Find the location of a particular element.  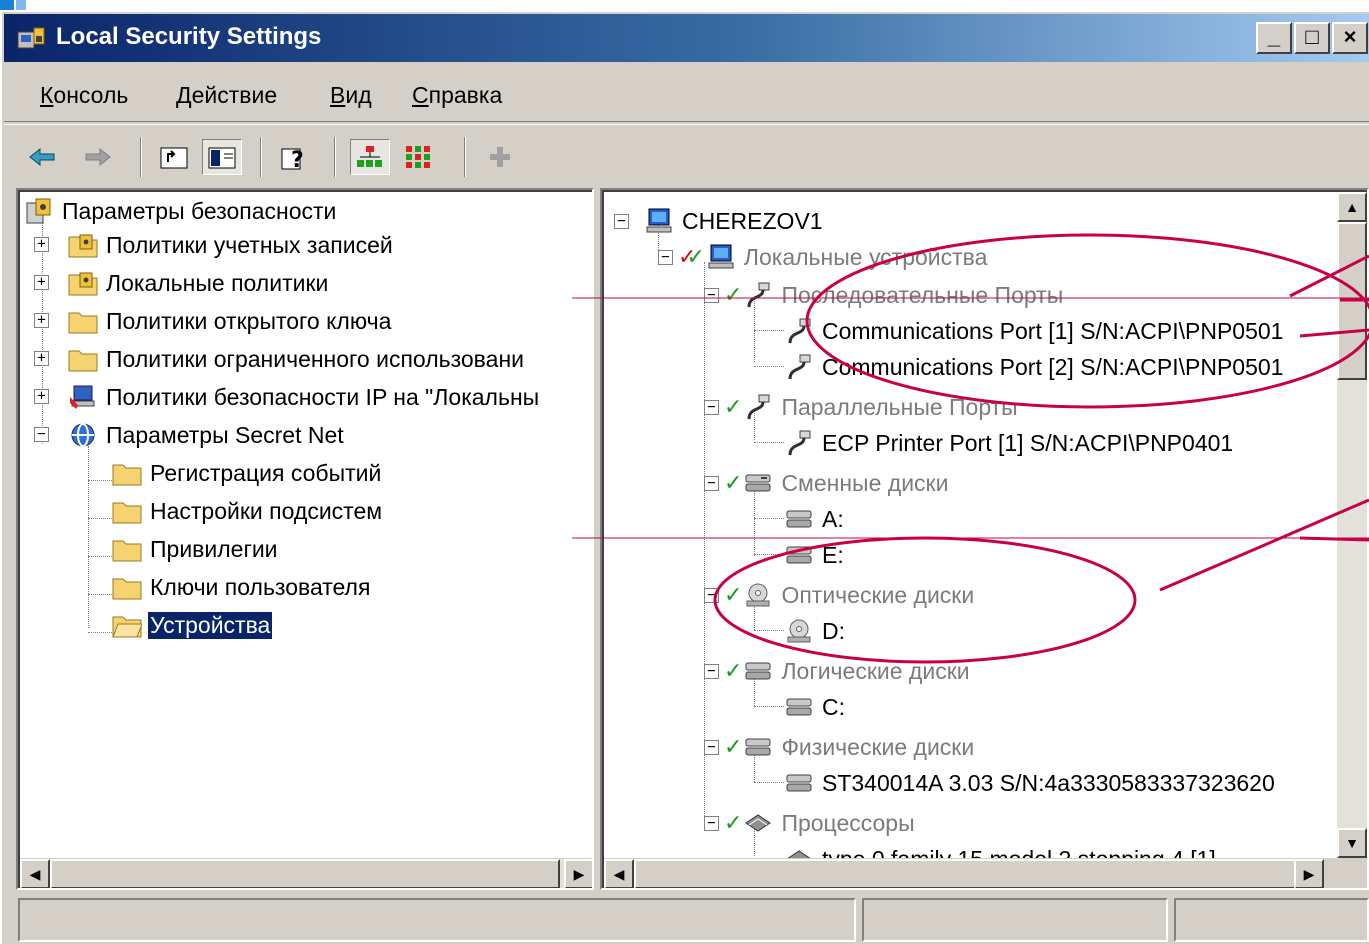

tree-item-account-policies: Политики учетных записей is located at coordinates (231, 245).